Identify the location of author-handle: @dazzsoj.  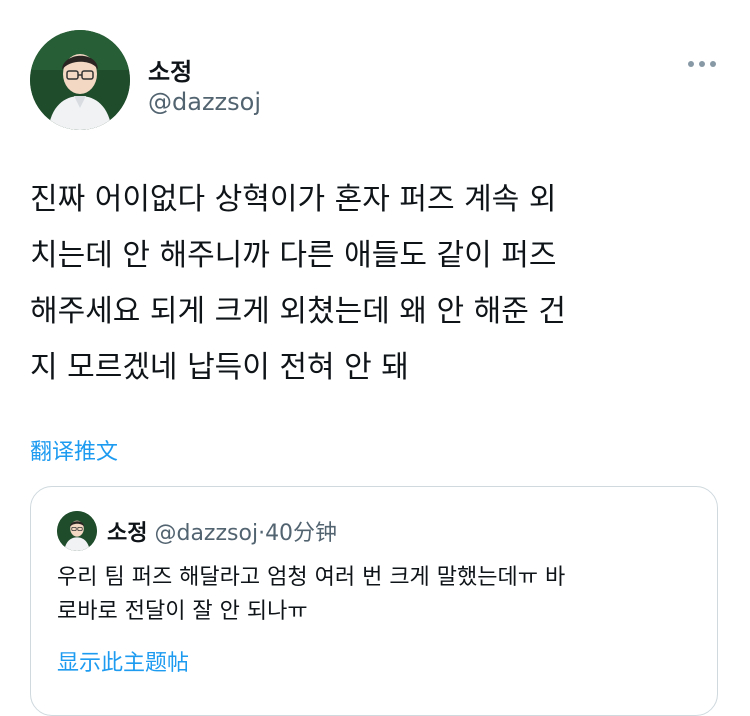
(204, 102).